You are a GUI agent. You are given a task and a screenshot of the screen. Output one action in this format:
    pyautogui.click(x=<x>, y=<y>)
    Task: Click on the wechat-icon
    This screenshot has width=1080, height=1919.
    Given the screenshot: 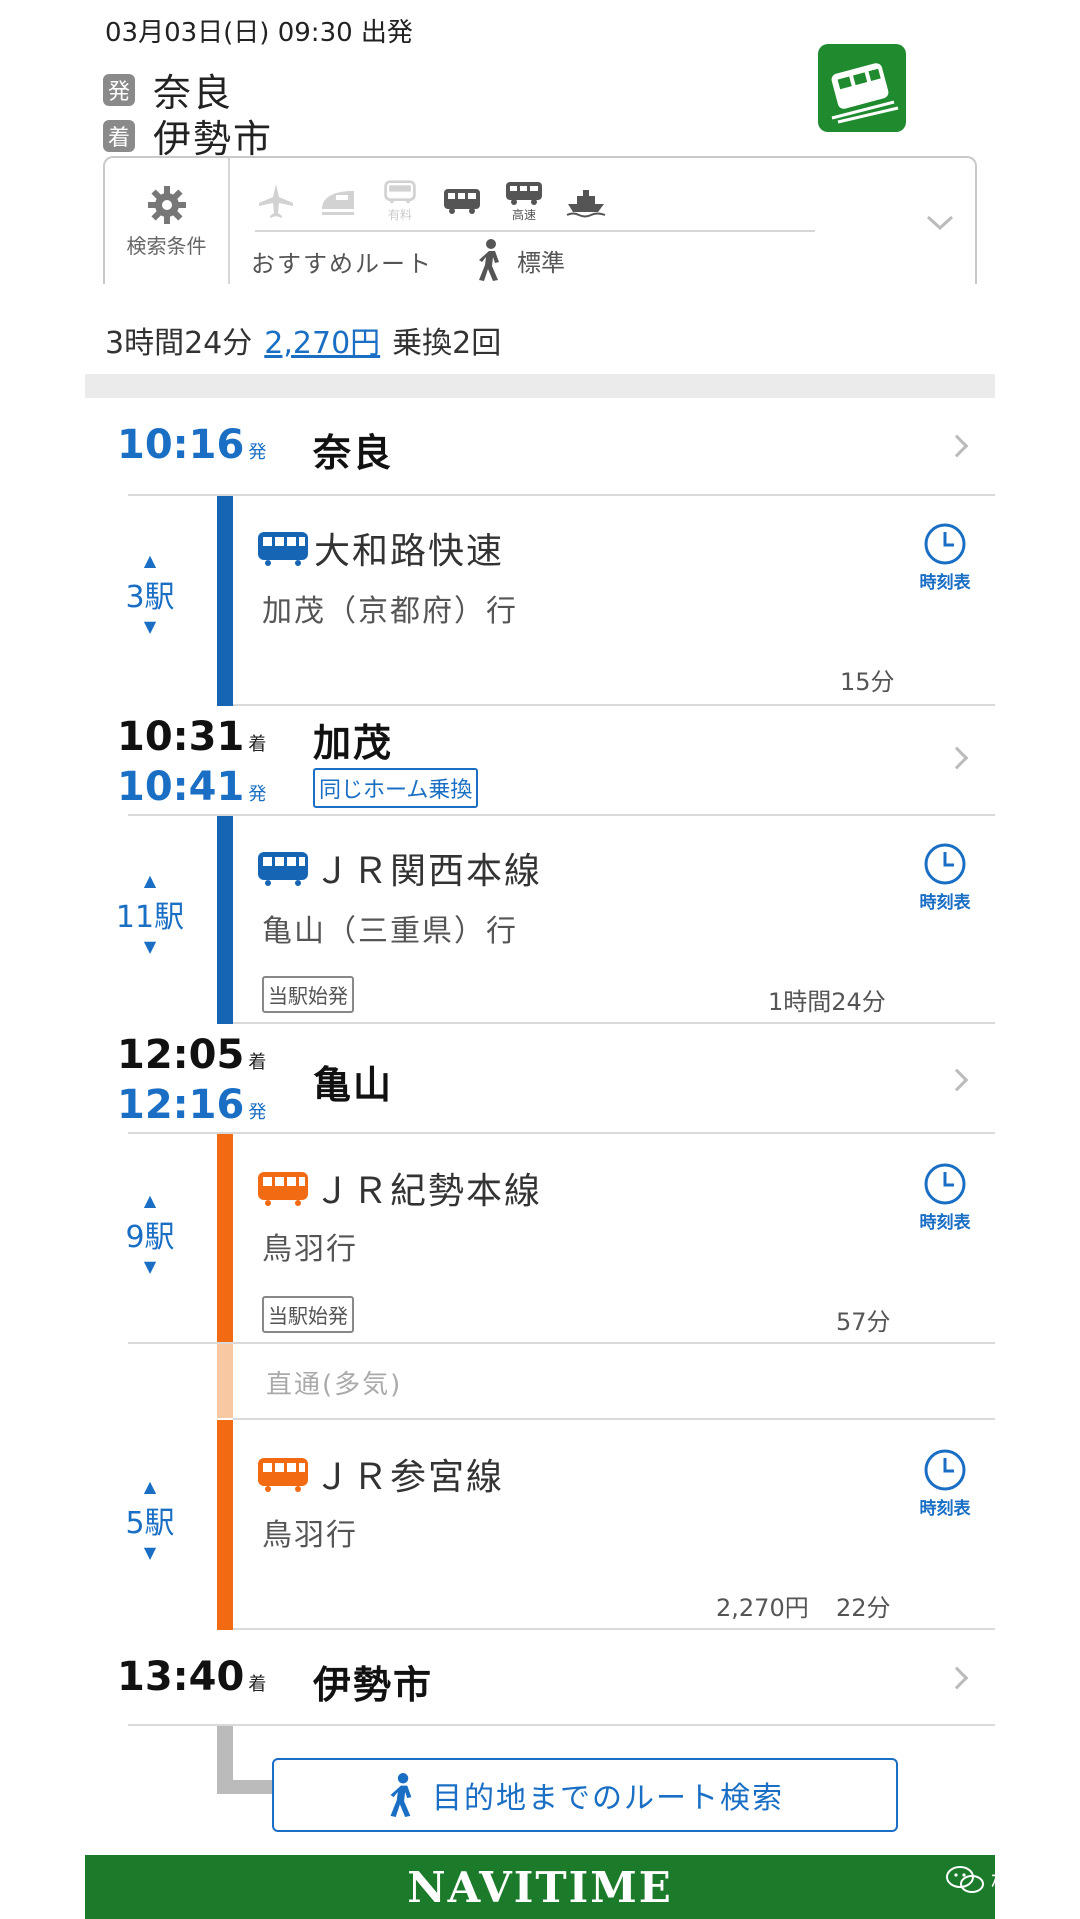 What is the action you would take?
    pyautogui.click(x=965, y=1879)
    